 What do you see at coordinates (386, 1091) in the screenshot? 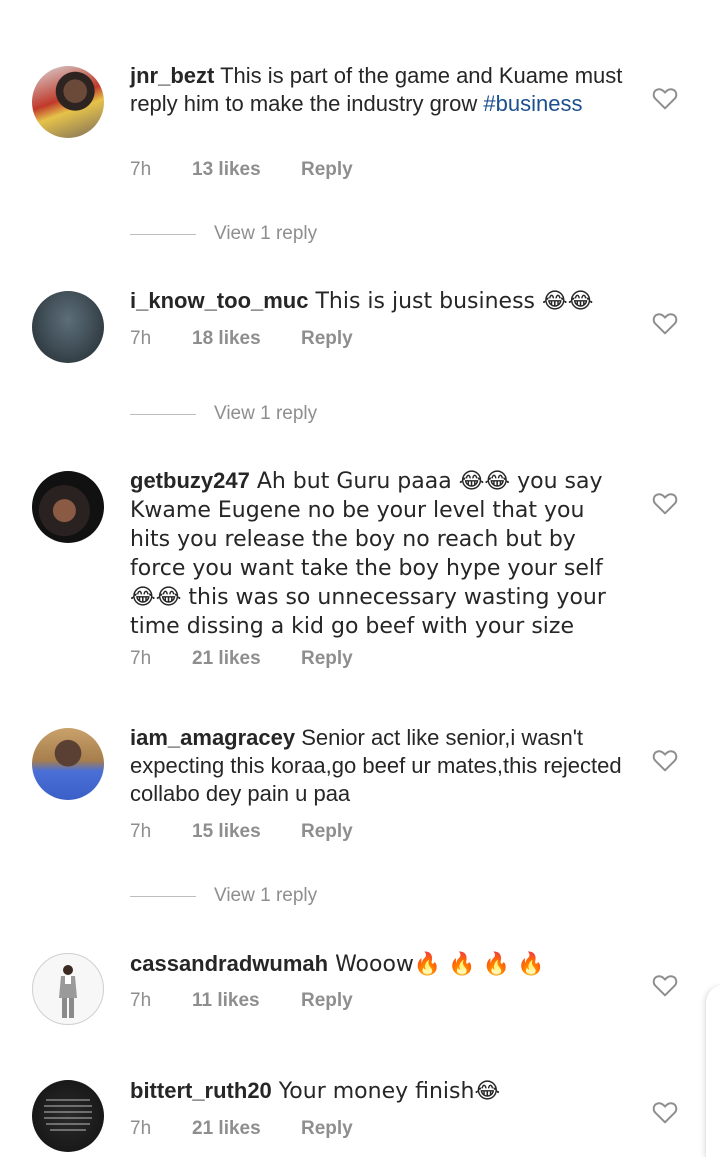
I see `comment-body: Your money finish😂` at bounding box center [386, 1091].